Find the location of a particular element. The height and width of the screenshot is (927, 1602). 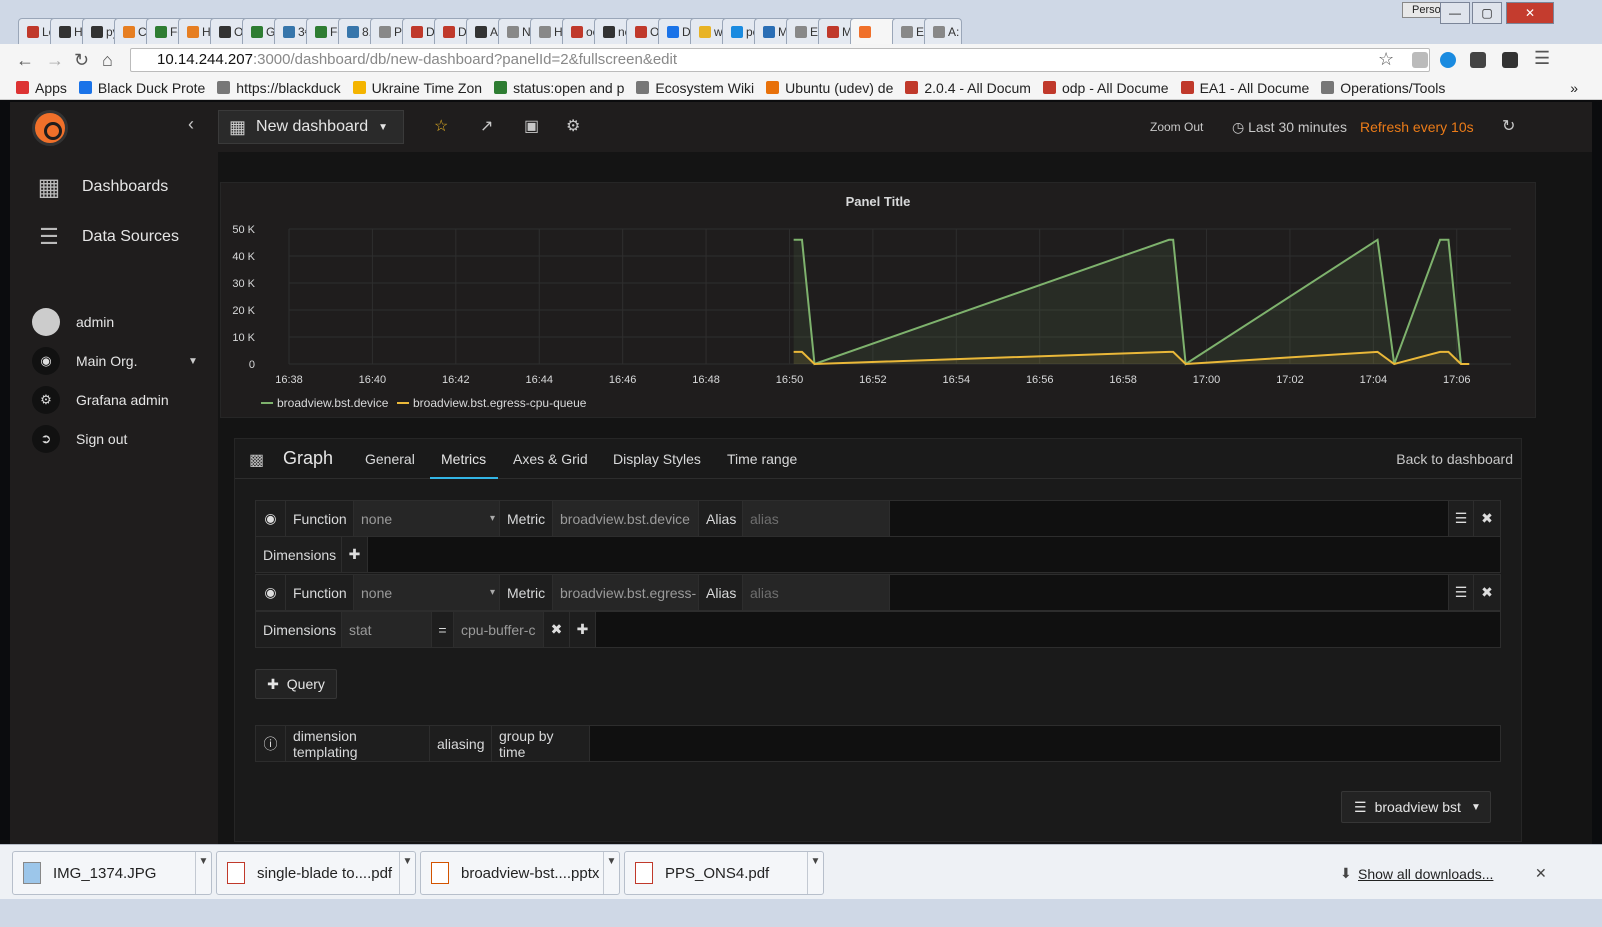

metric-input: broadview.bst.egress- is located at coordinates (626, 592).